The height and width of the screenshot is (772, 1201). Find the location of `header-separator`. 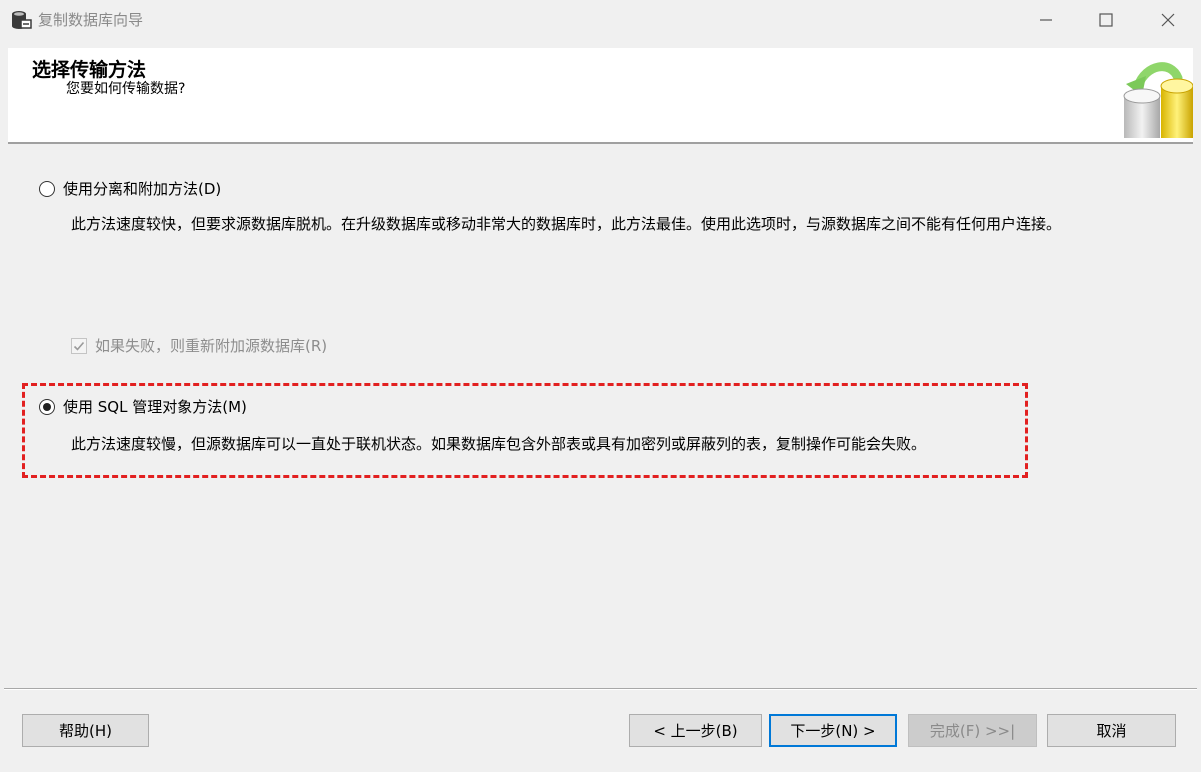

header-separator is located at coordinates (600, 143).